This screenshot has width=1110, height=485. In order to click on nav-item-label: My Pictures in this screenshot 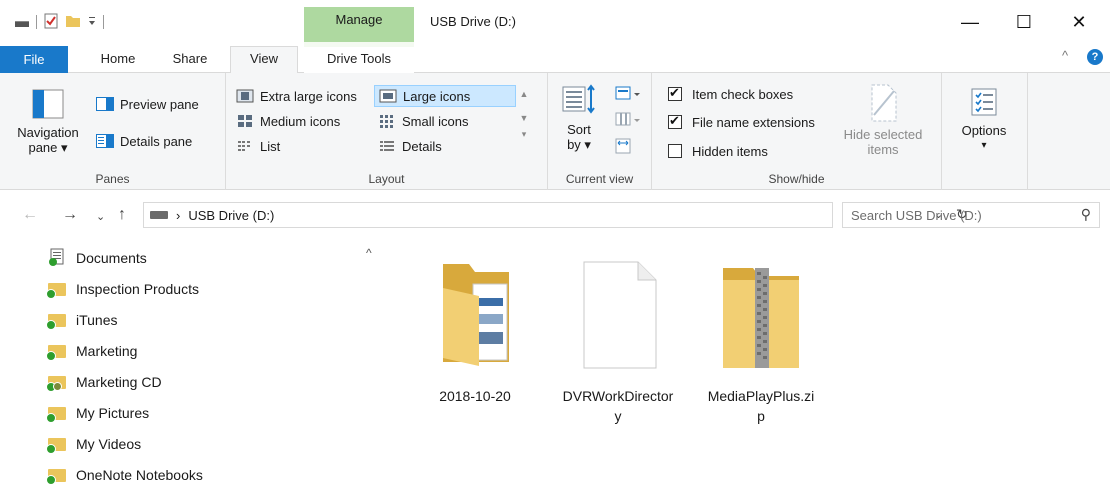, I will do `click(113, 413)`.